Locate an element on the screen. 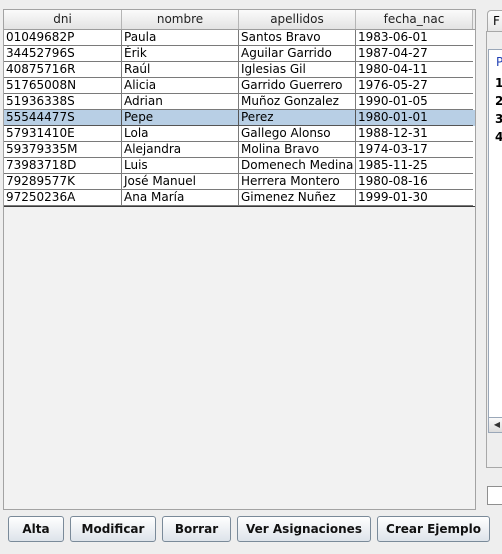 The width and height of the screenshot is (502, 554). table-cell-dni: 57931410E is located at coordinates (63, 134).